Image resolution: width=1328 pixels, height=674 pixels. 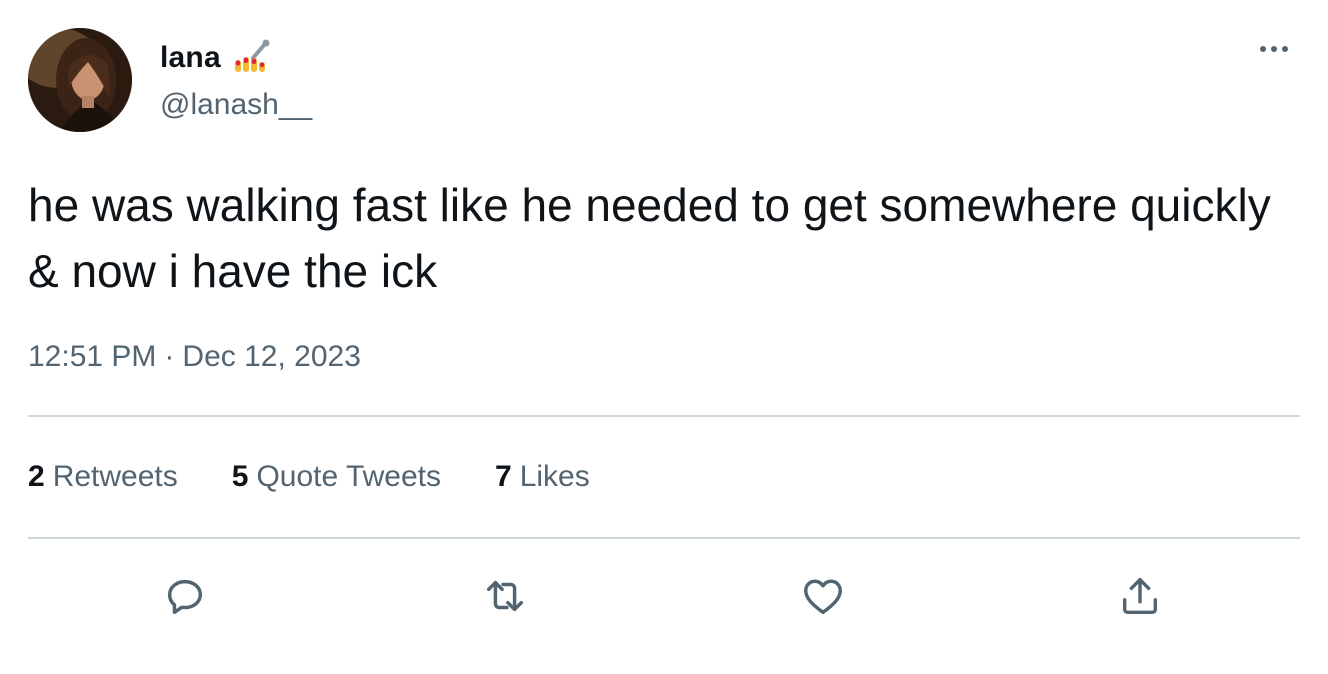 I want to click on tweet-actions-bar, so click(x=664, y=596).